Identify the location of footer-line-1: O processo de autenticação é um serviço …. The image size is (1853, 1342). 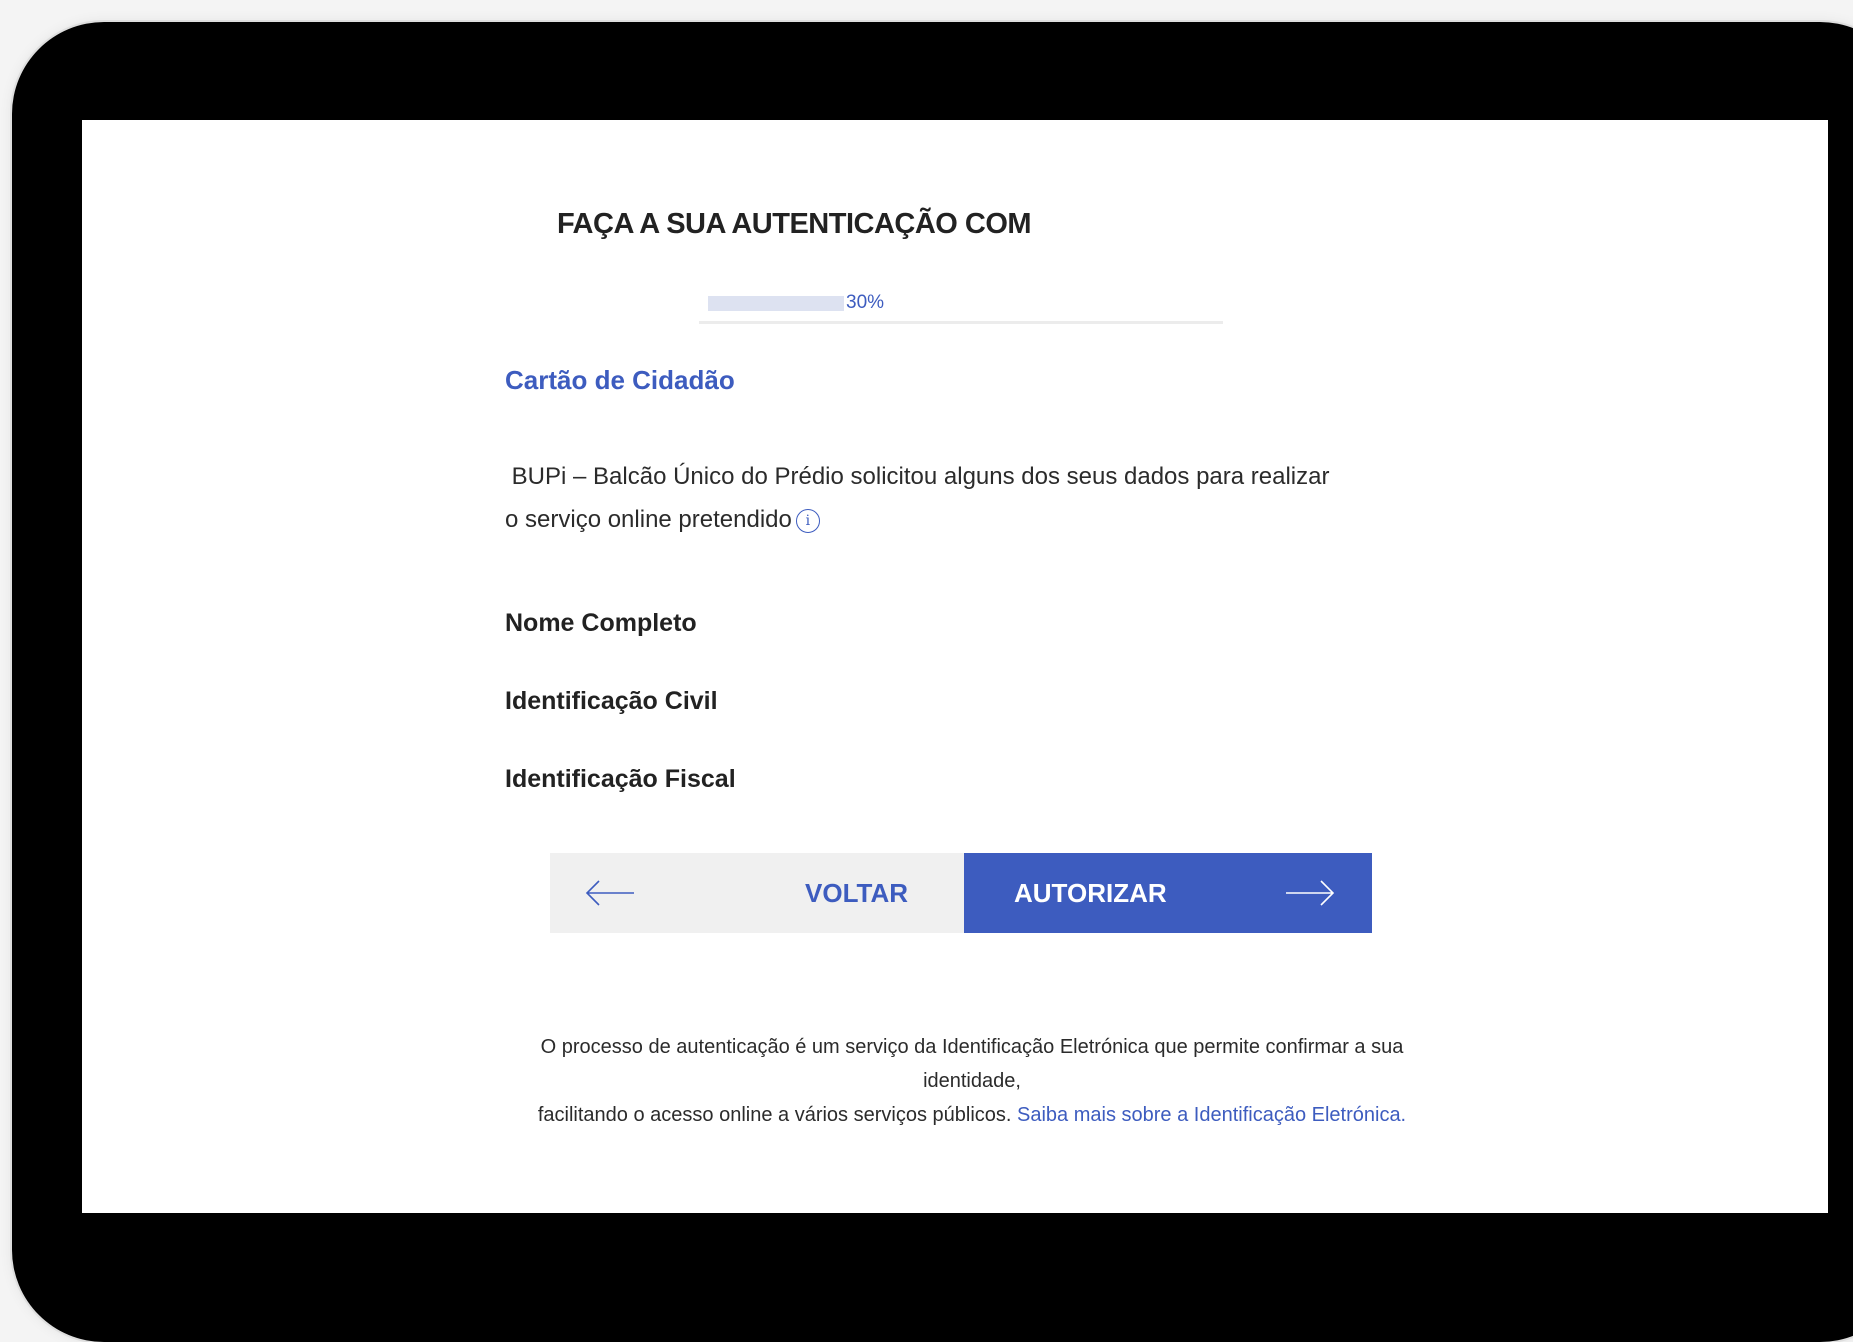
(972, 1064).